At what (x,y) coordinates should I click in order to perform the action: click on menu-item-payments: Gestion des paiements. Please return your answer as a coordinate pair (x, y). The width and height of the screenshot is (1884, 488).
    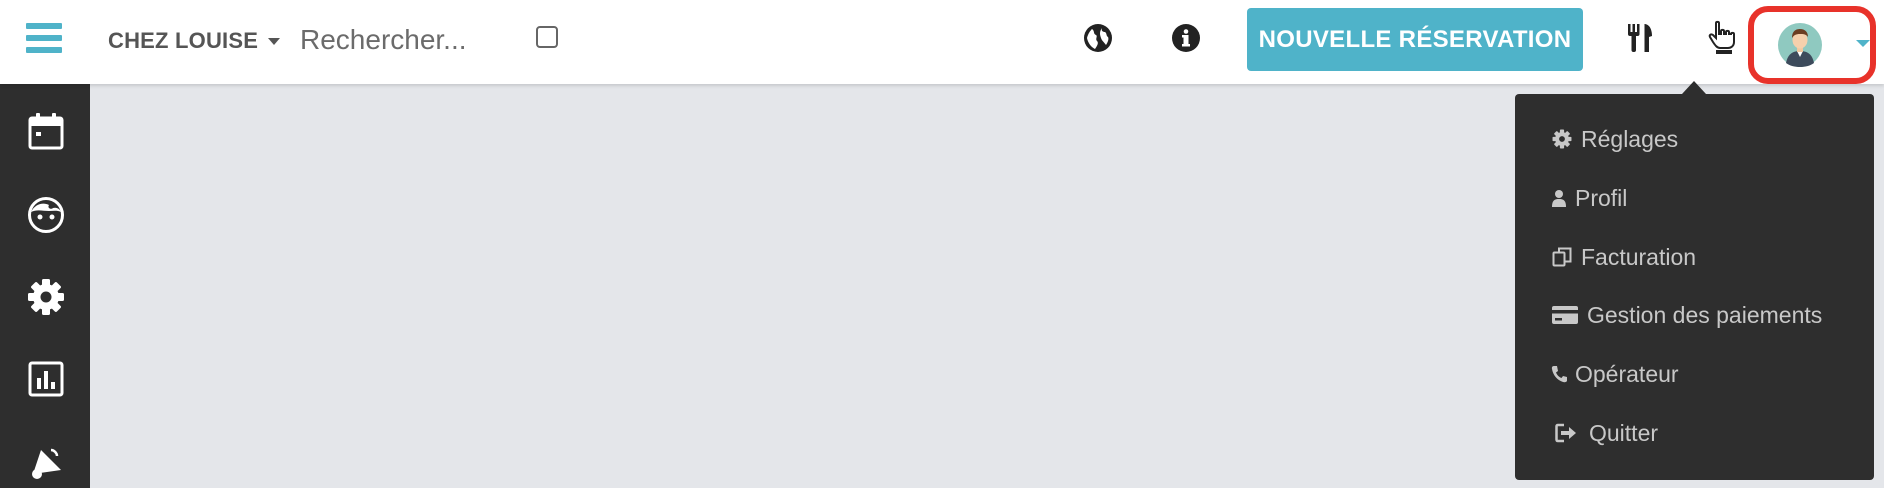
    Looking at the image, I should click on (1686, 315).